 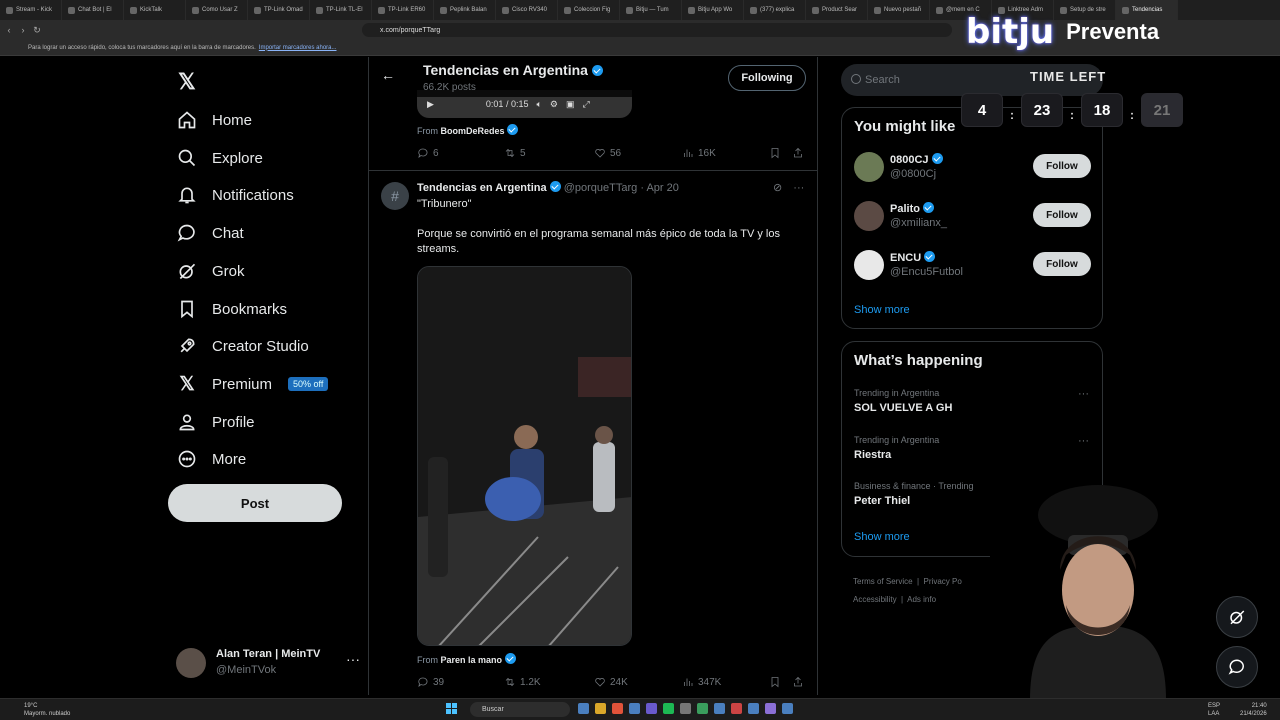 What do you see at coordinates (585, 104) in the screenshot?
I see `fullscreen-icon: ⤢` at bounding box center [585, 104].